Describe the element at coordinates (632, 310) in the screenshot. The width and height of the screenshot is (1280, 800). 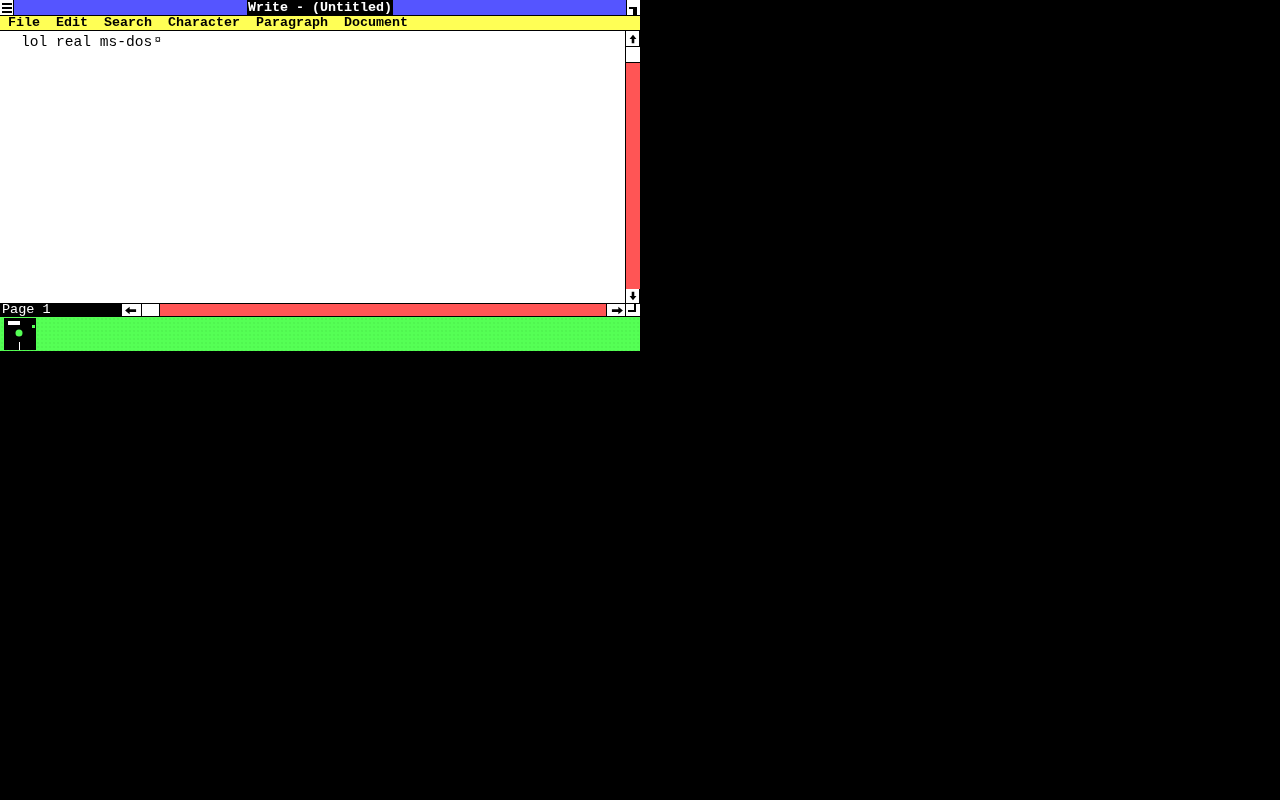
I see `size-box-icon` at that location.